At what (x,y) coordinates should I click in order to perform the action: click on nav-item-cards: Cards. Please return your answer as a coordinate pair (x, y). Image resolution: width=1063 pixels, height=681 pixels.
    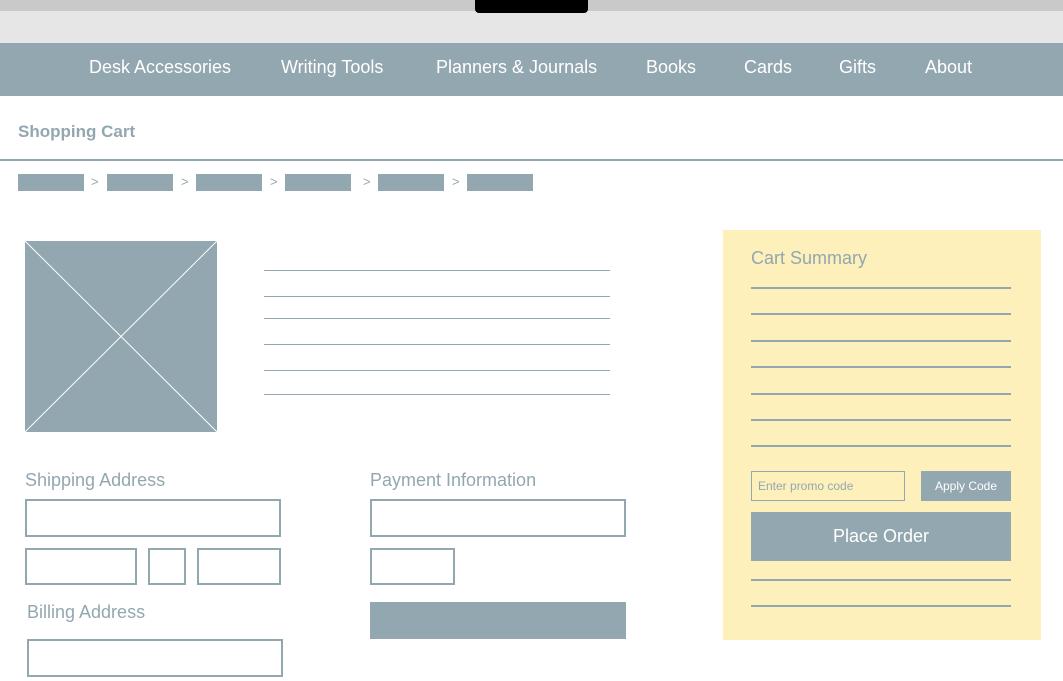
    Looking at the image, I should click on (768, 67).